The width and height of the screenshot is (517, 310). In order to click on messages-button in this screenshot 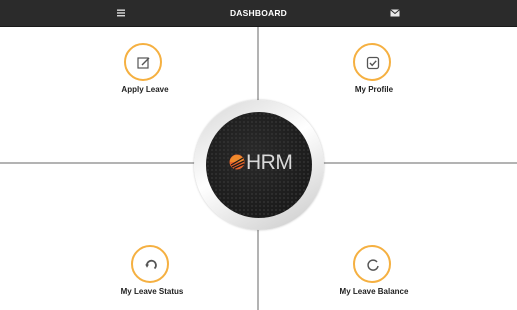, I will do `click(395, 13)`.